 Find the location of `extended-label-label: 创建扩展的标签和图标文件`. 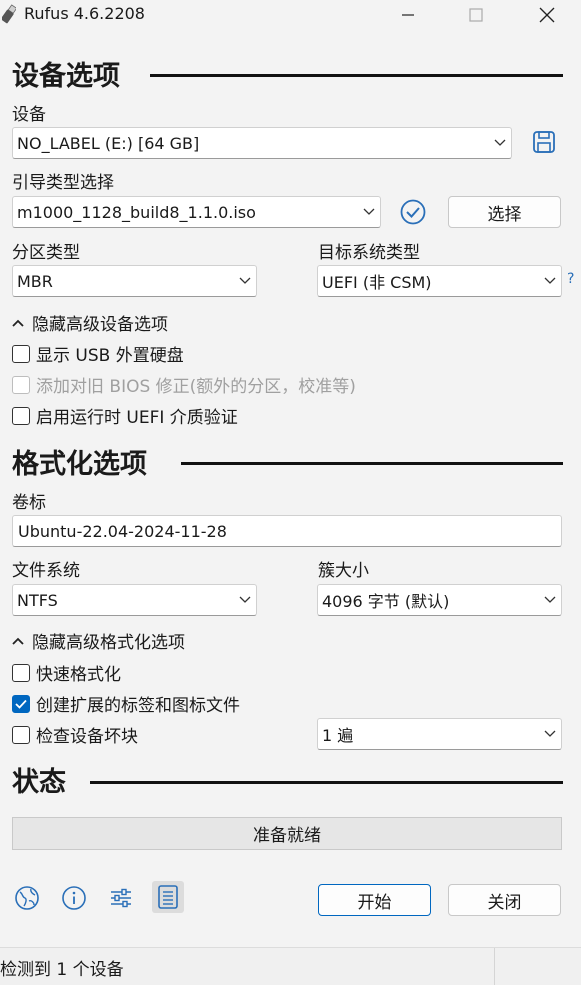

extended-label-label: 创建扩展的标签和图标文件 is located at coordinates (138, 706).